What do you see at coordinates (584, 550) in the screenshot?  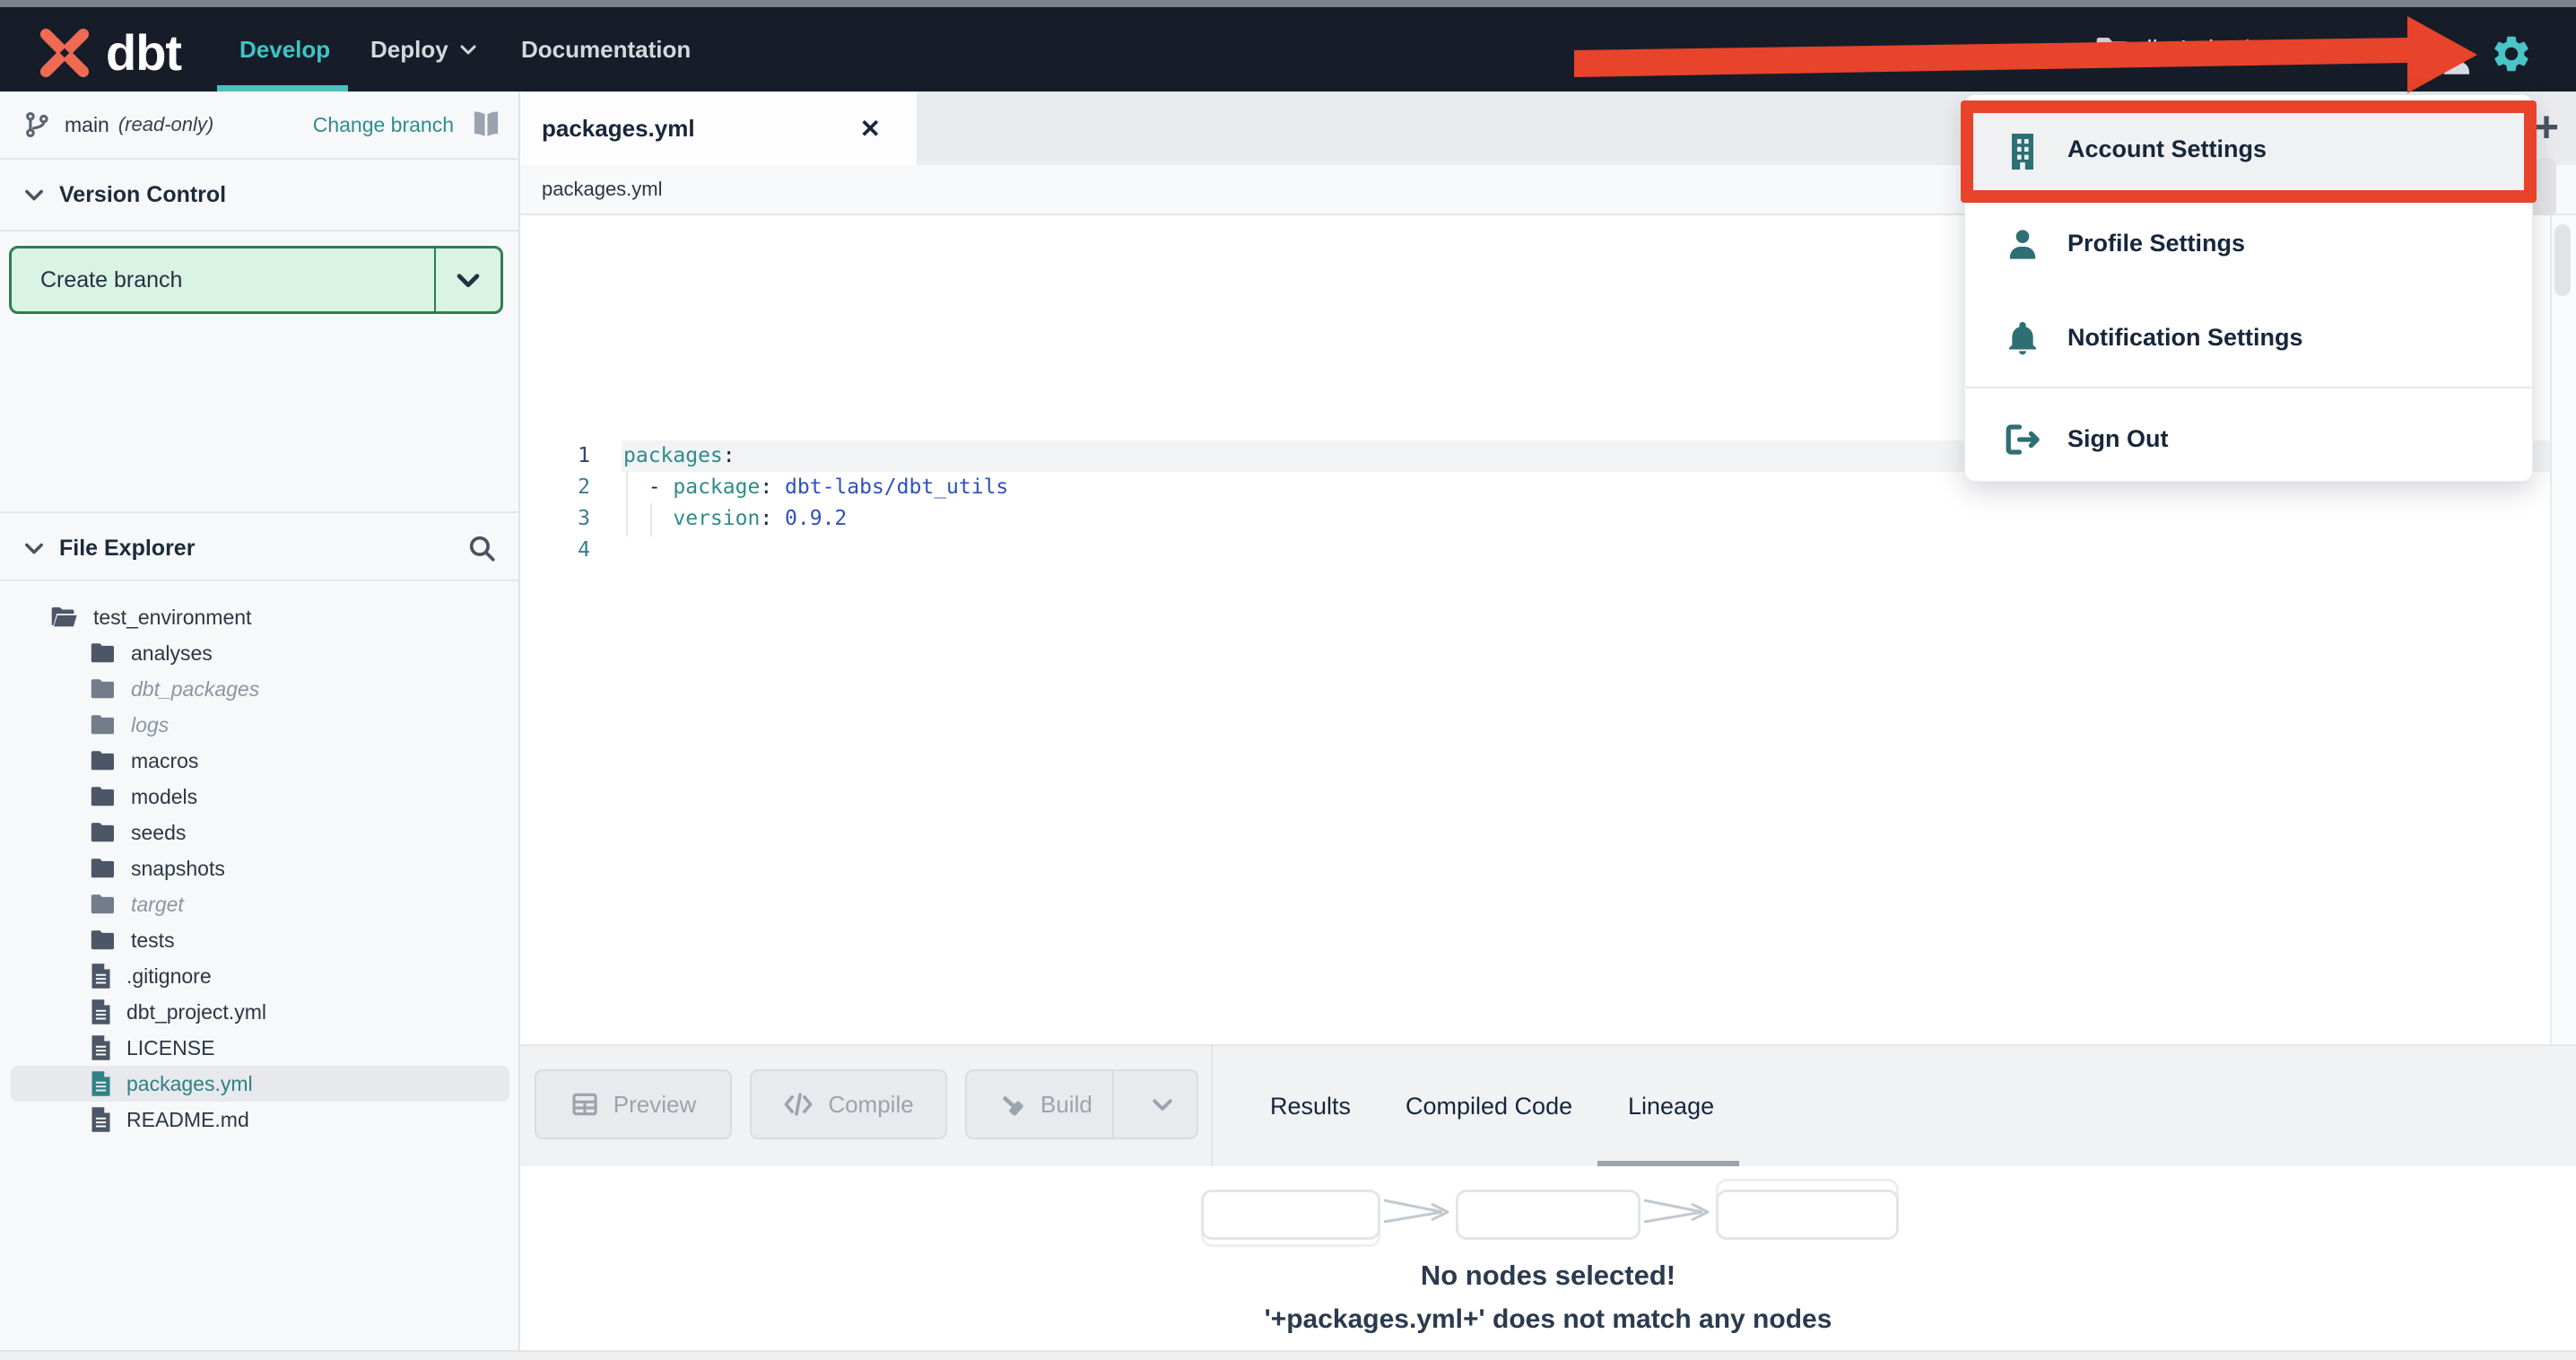 I see `line-number: 4` at bounding box center [584, 550].